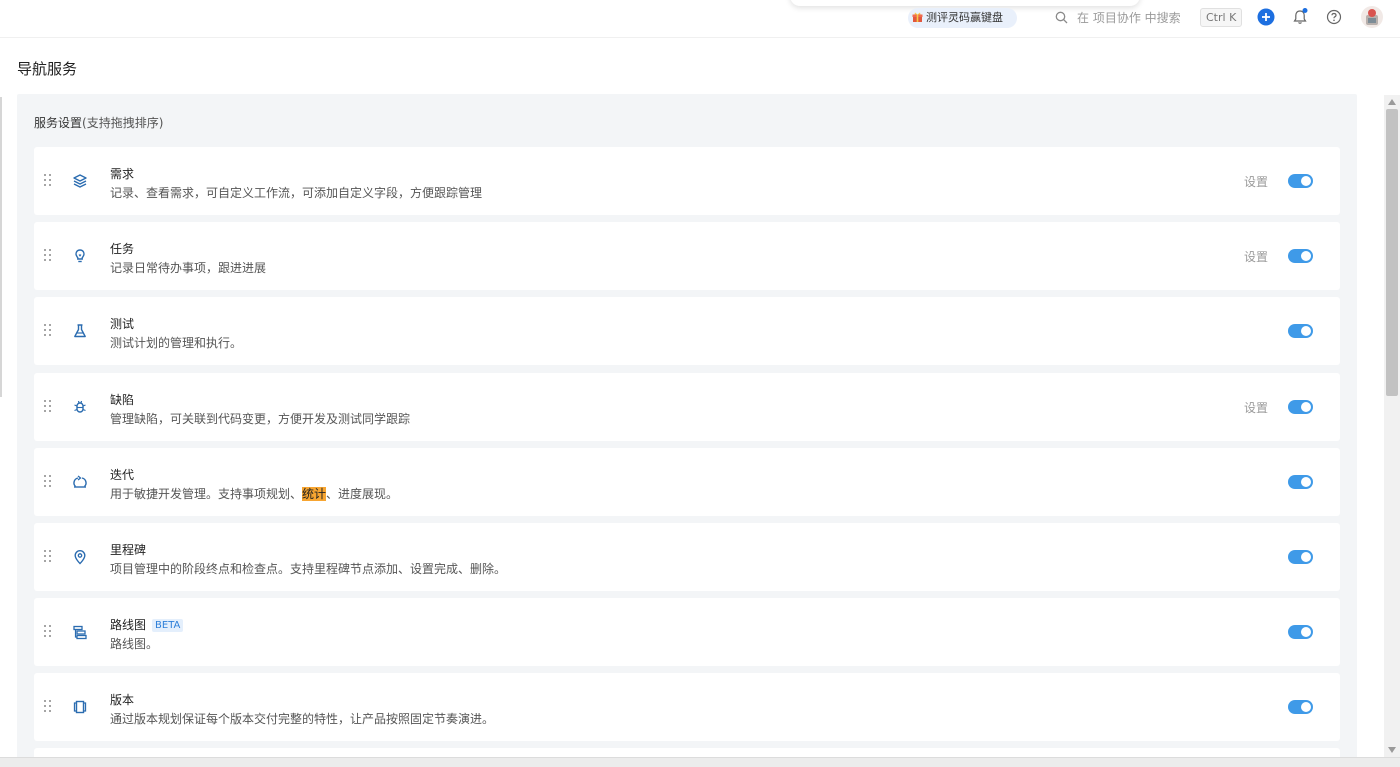 The height and width of the screenshot is (767, 1400). What do you see at coordinates (687, 632) in the screenshot?
I see `service-card-roadmap: 路线图 BETA 路线图。` at bounding box center [687, 632].